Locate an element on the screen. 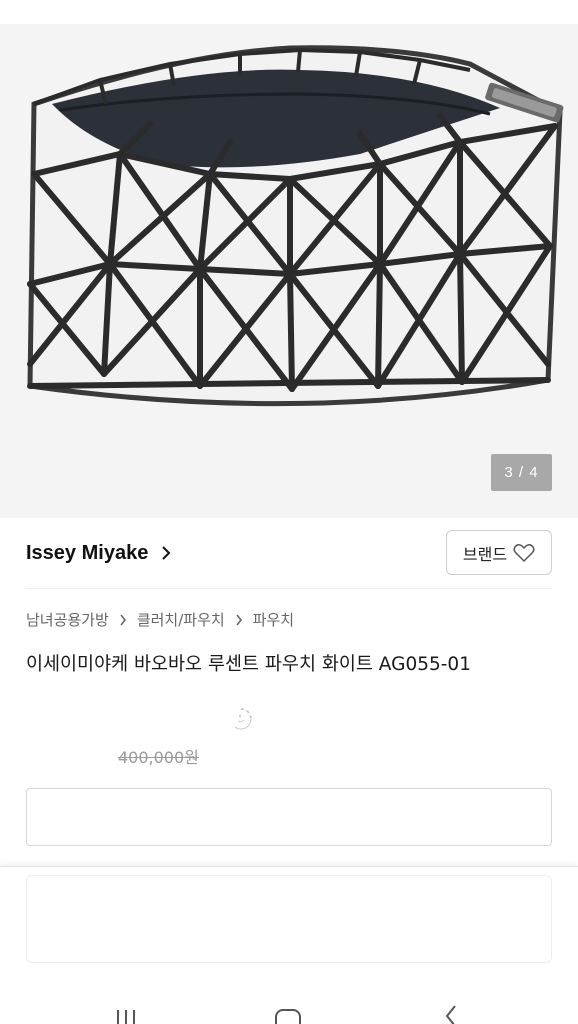  home-icon is located at coordinates (288, 1016).